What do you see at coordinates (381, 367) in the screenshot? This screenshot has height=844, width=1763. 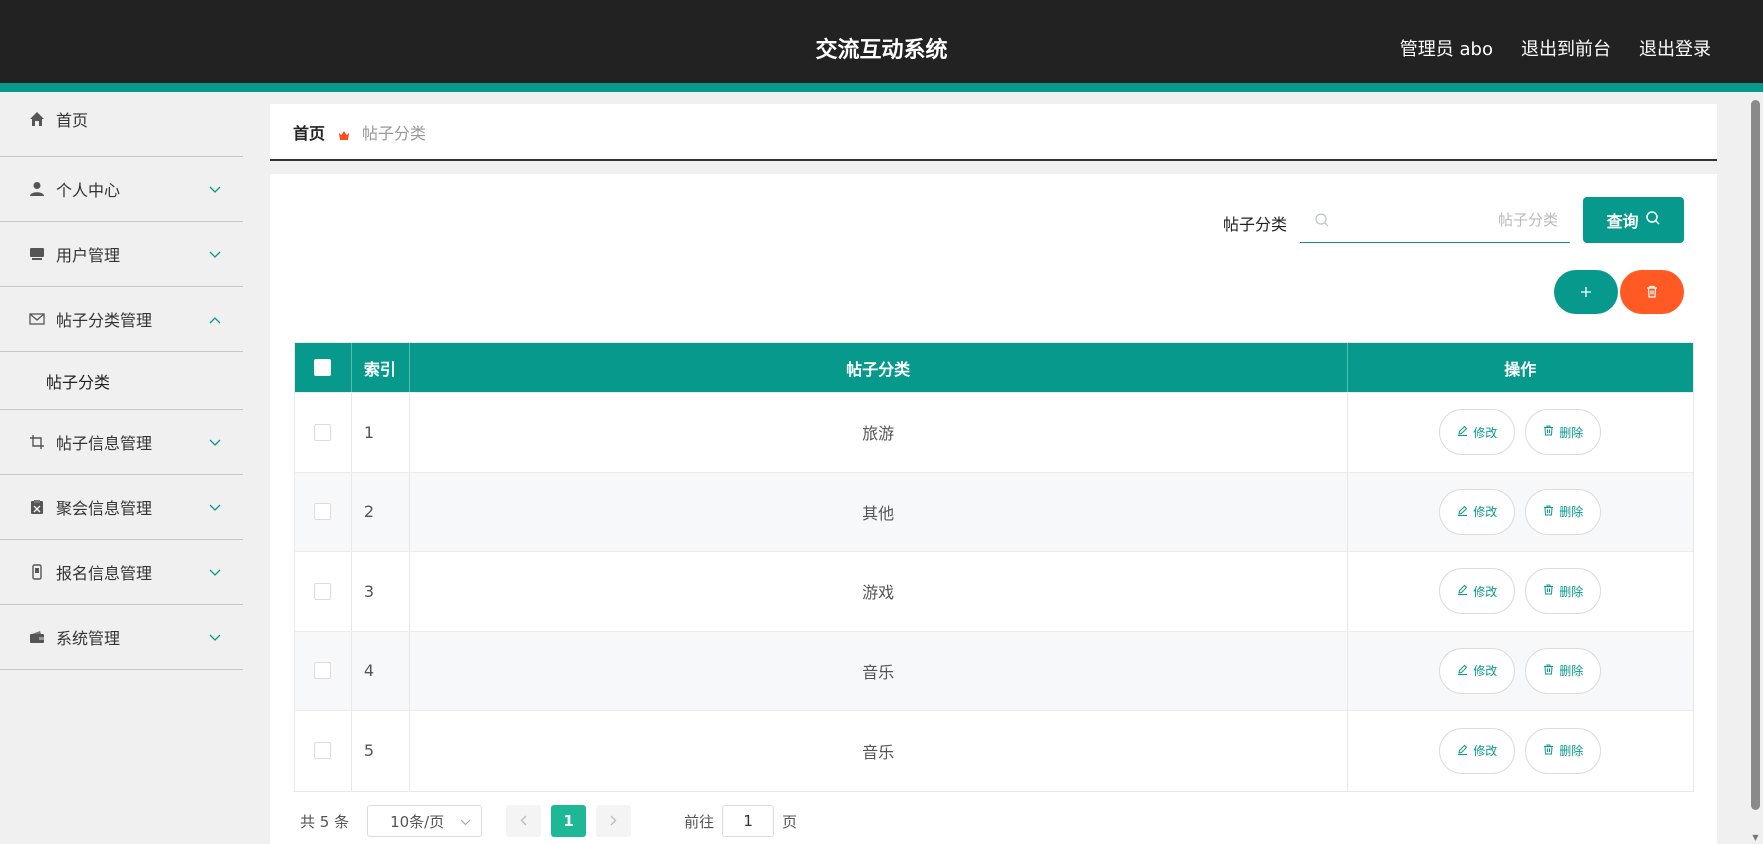 I see `header-index: 索引` at bounding box center [381, 367].